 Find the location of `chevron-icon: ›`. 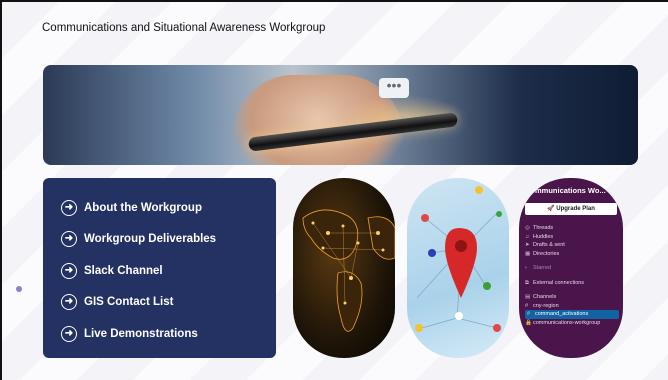

chevron-icon: › is located at coordinates (526, 268).